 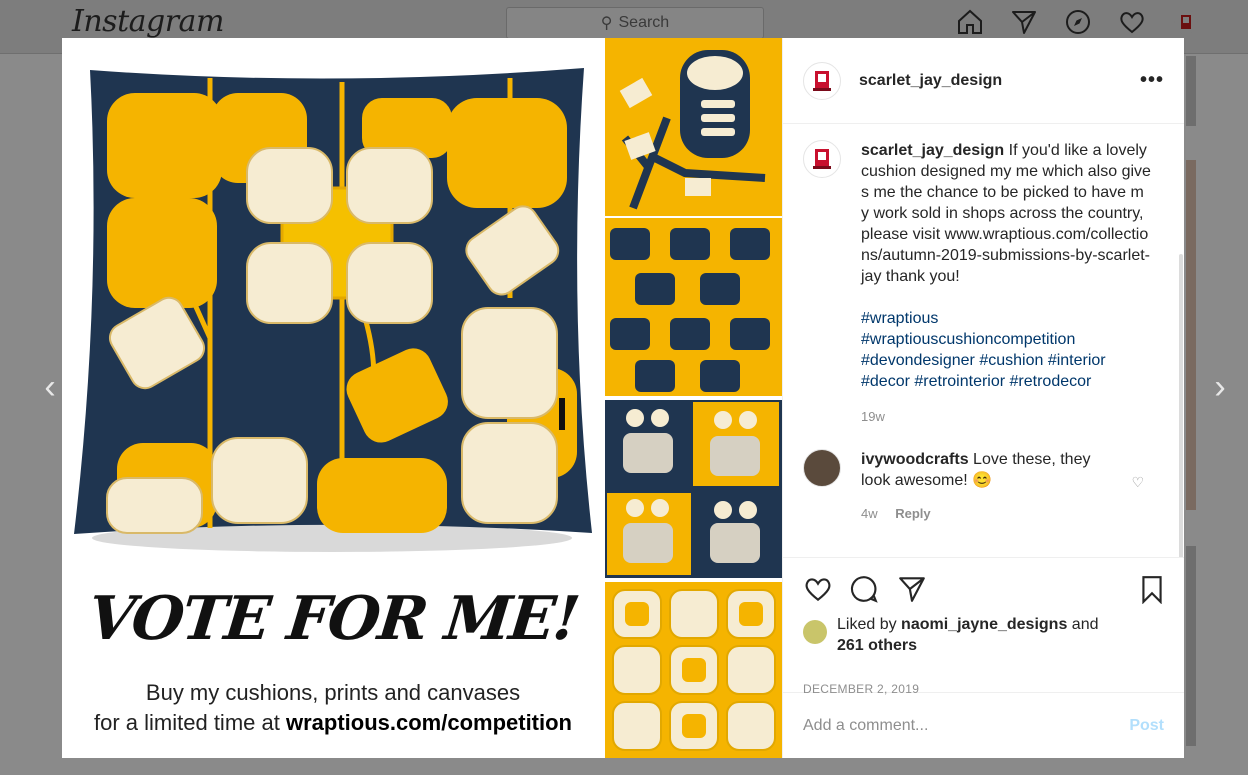 What do you see at coordinates (959, 381) in the screenshot?
I see `hashtag: #retrointerior` at bounding box center [959, 381].